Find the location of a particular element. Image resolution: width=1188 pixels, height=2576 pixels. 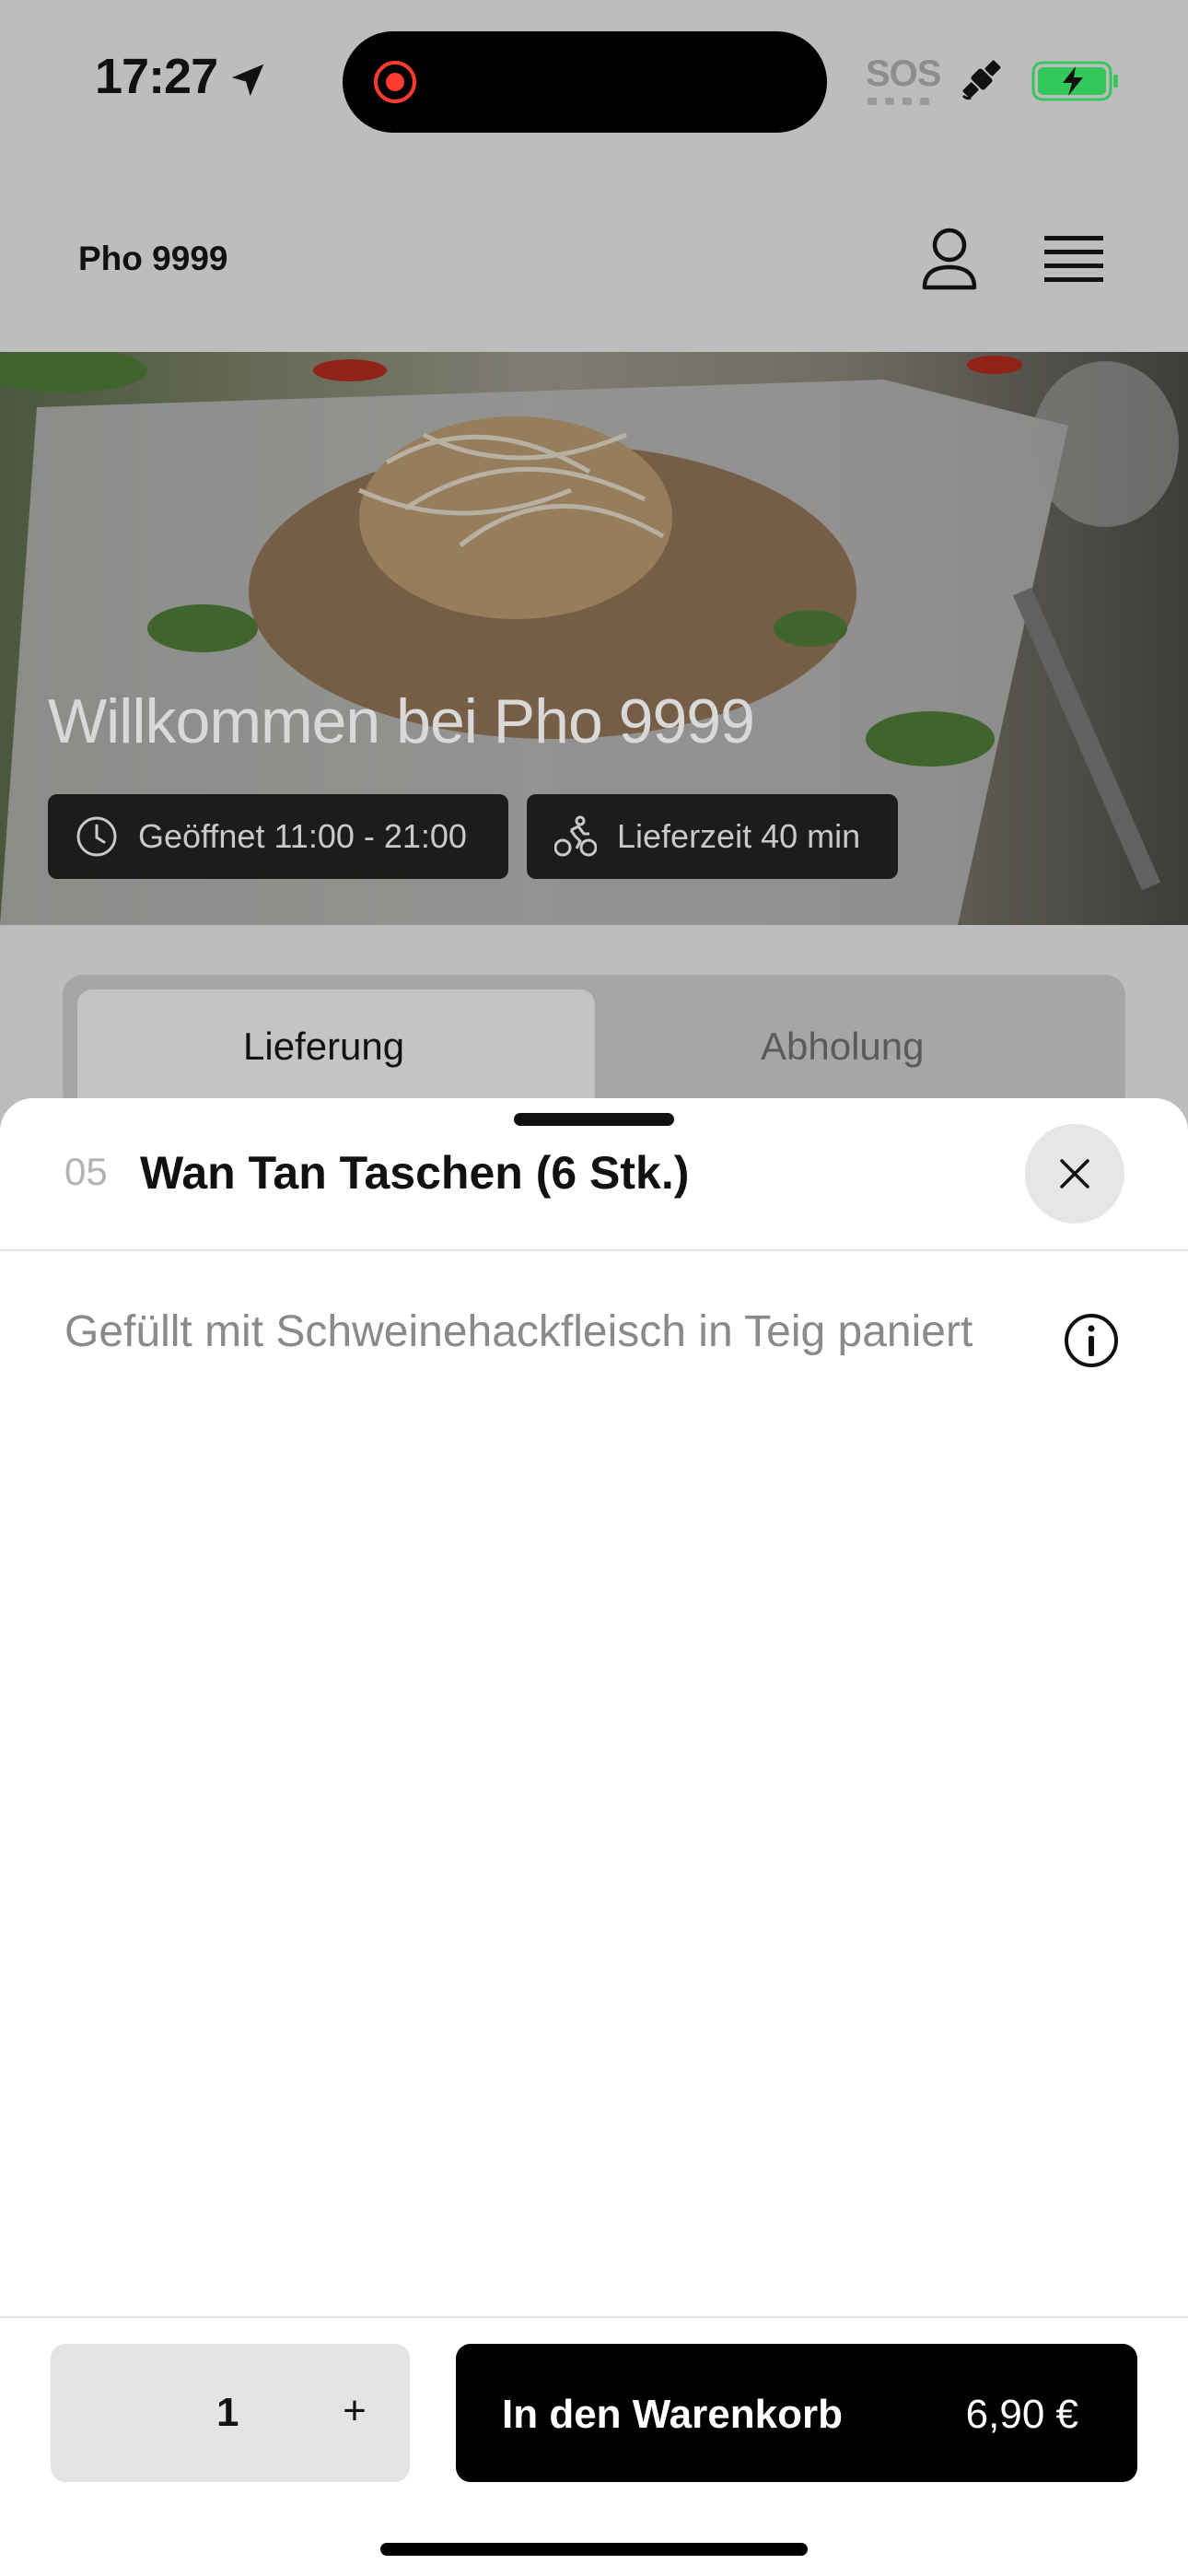

satellite-icon is located at coordinates (981, 80).